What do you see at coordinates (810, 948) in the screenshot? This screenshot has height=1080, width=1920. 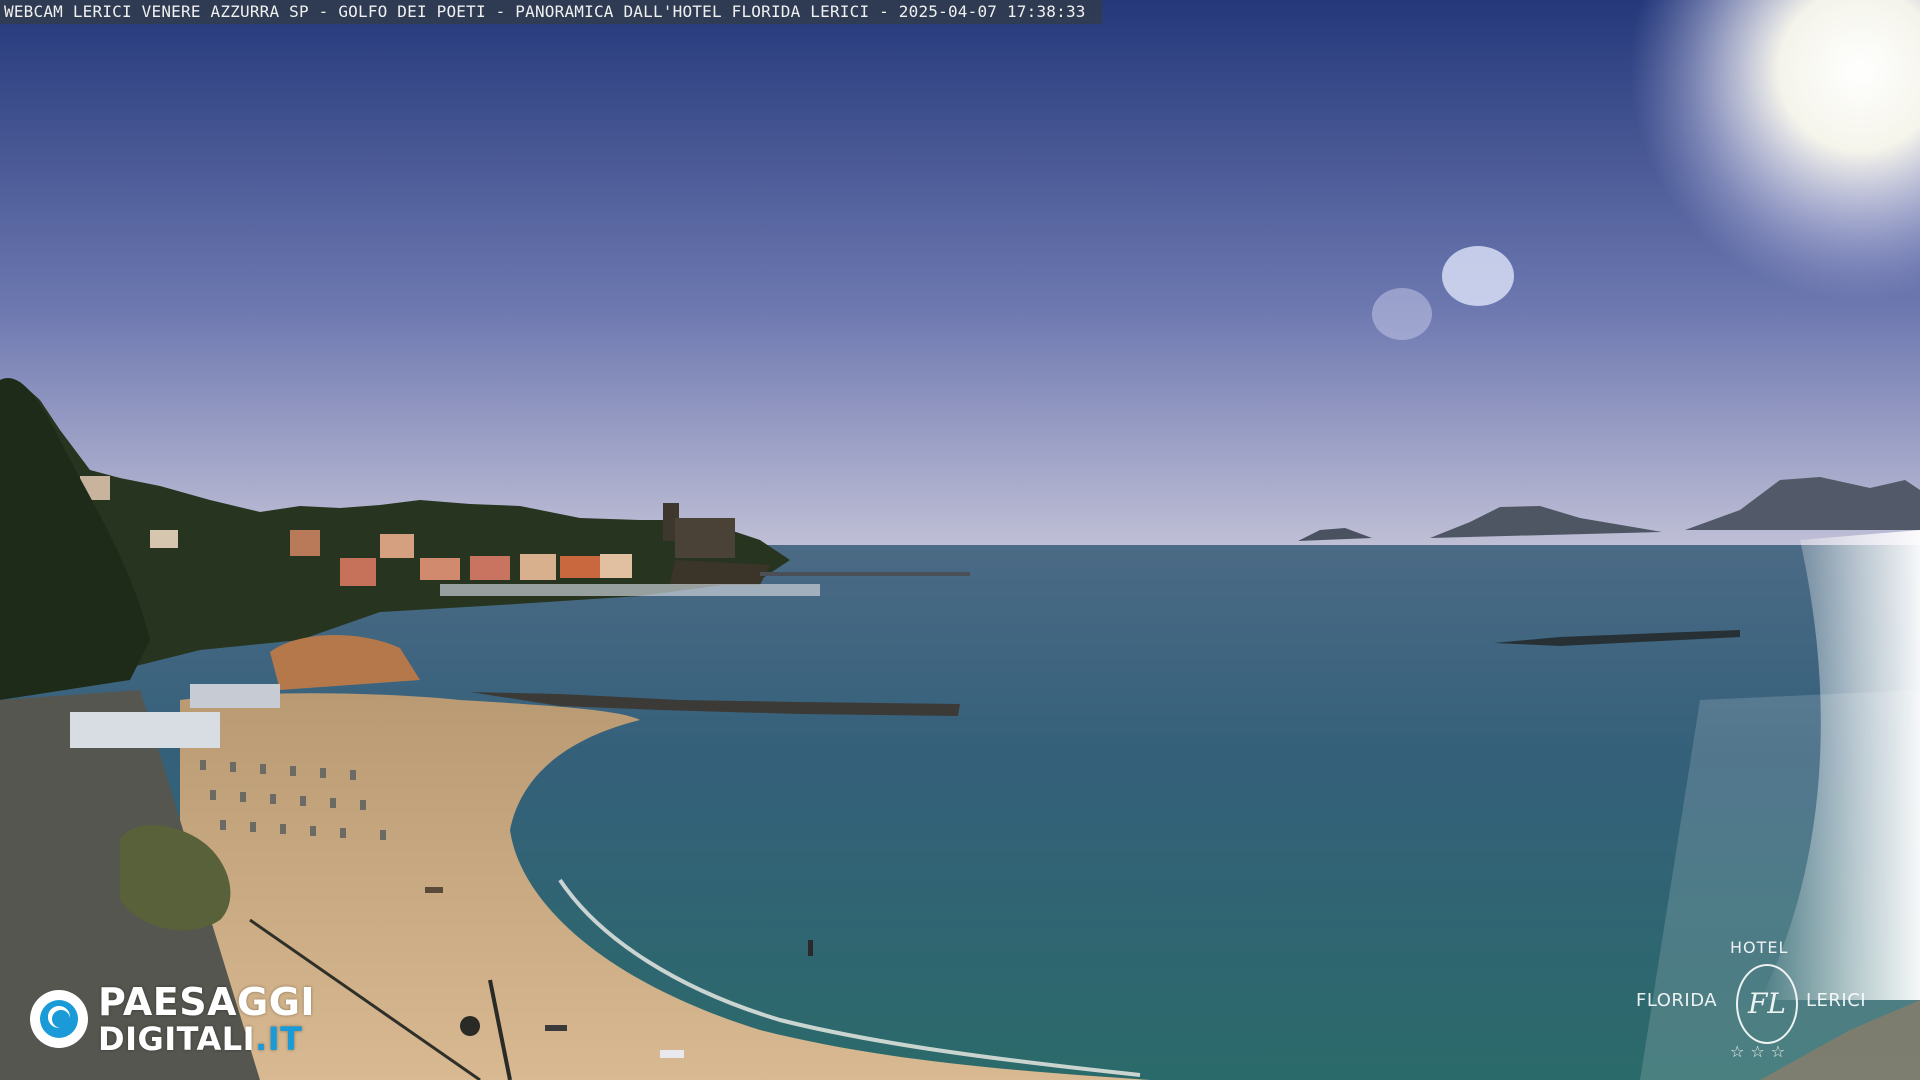 I see `person-in-water` at bounding box center [810, 948].